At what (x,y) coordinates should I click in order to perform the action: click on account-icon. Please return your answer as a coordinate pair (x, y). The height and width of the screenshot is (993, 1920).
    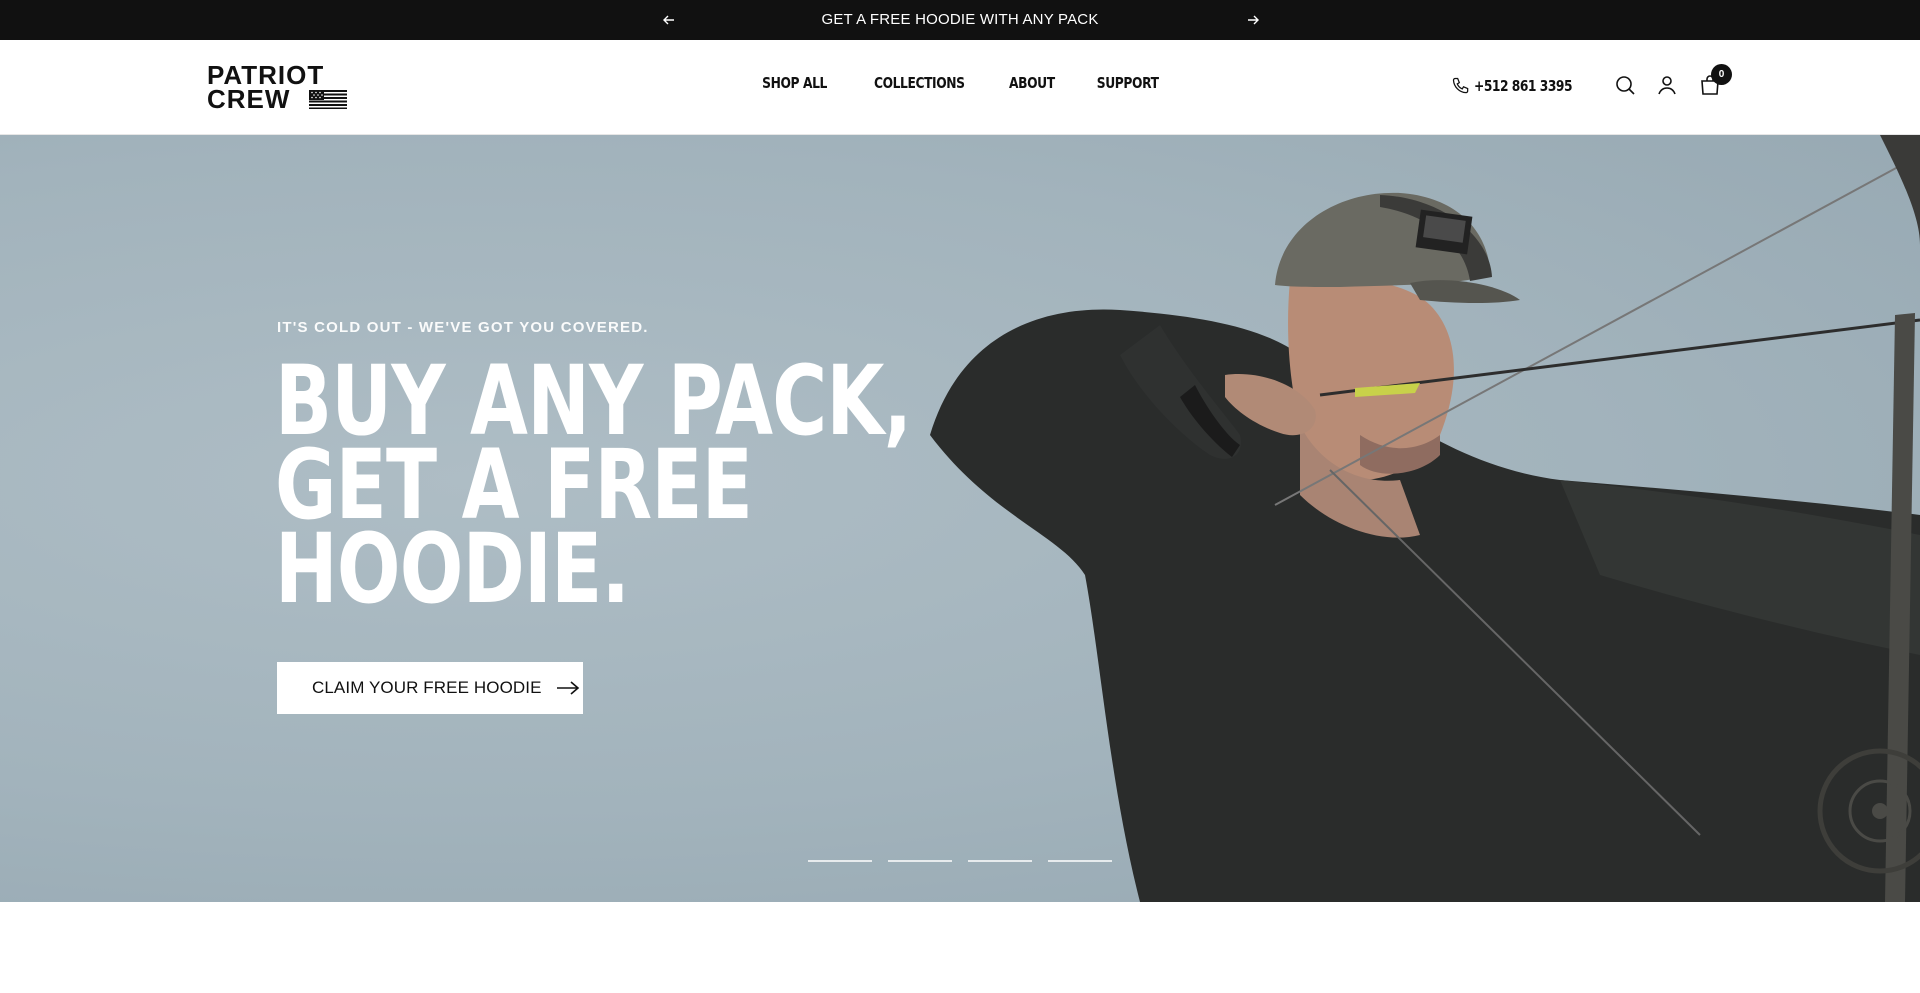
    Looking at the image, I should click on (1667, 85).